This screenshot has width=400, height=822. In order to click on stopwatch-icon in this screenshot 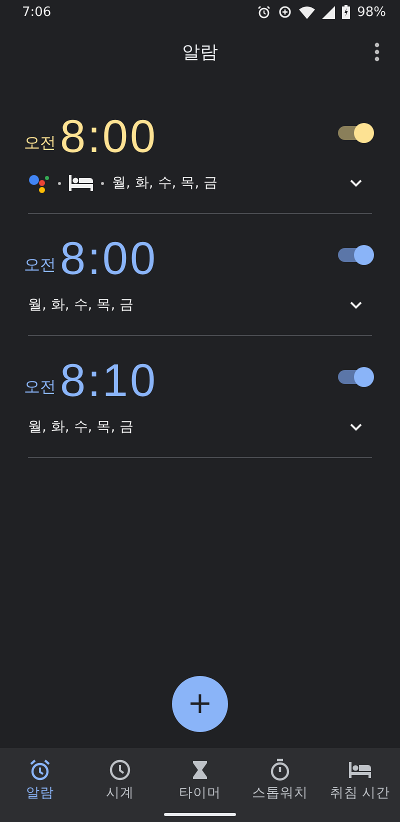, I will do `click(280, 770)`.